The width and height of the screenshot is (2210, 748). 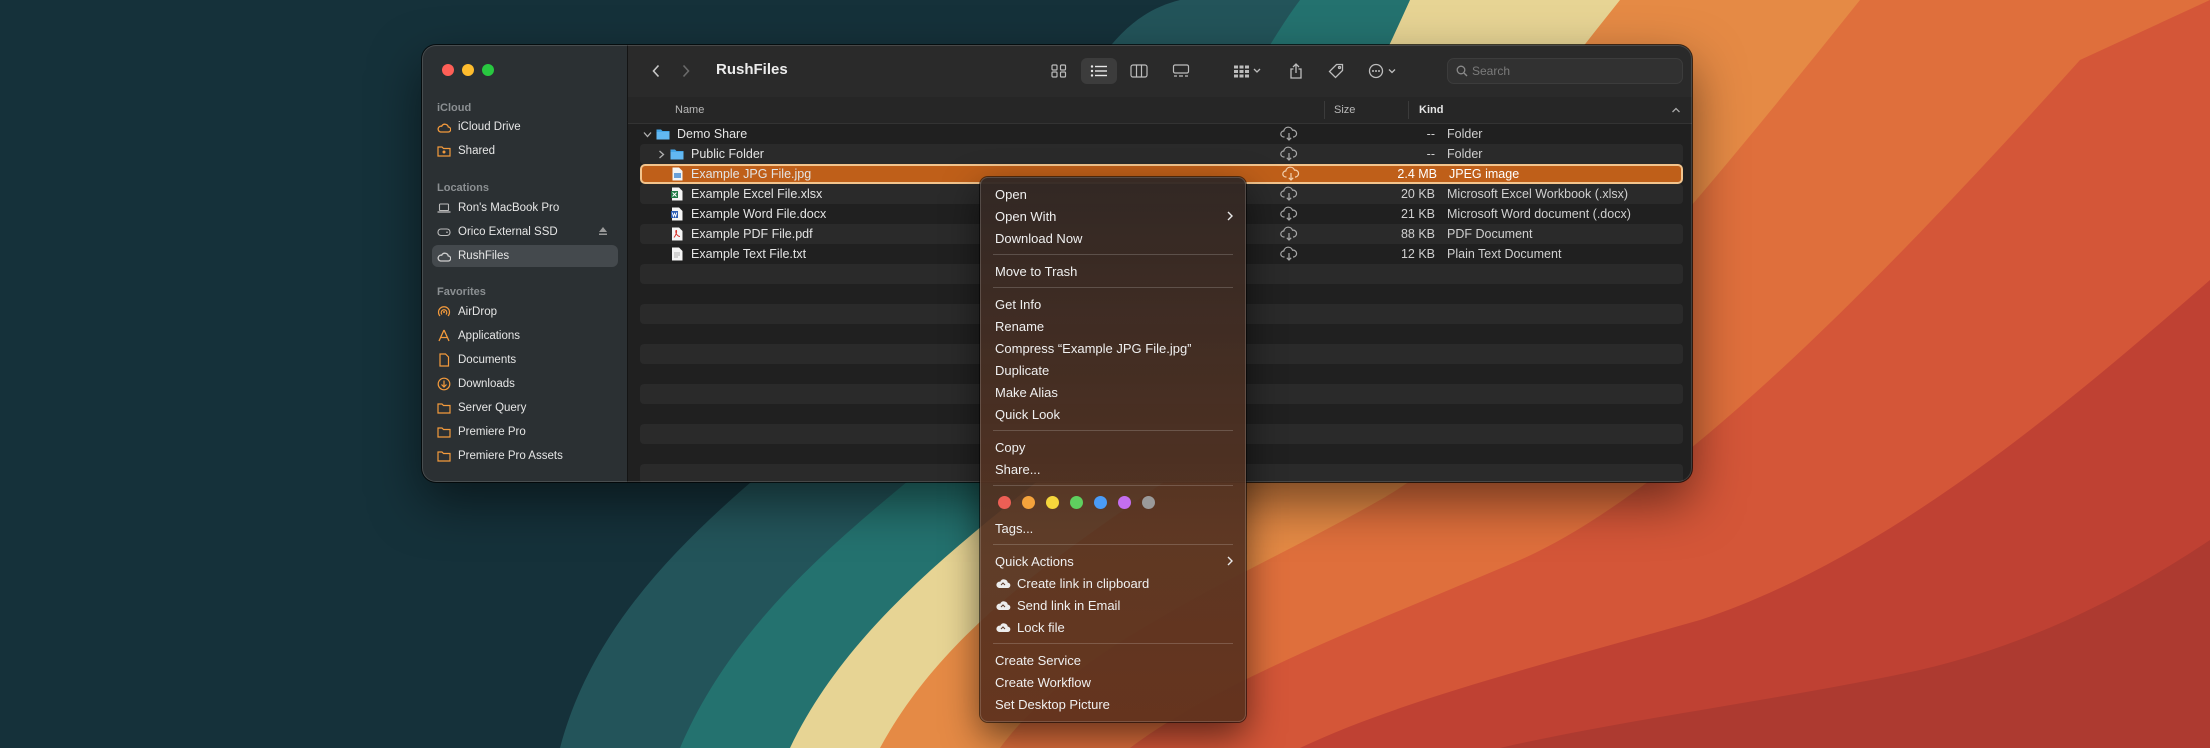 What do you see at coordinates (492, 432) in the screenshot?
I see `sidebar-item-label: Premiere Pro` at bounding box center [492, 432].